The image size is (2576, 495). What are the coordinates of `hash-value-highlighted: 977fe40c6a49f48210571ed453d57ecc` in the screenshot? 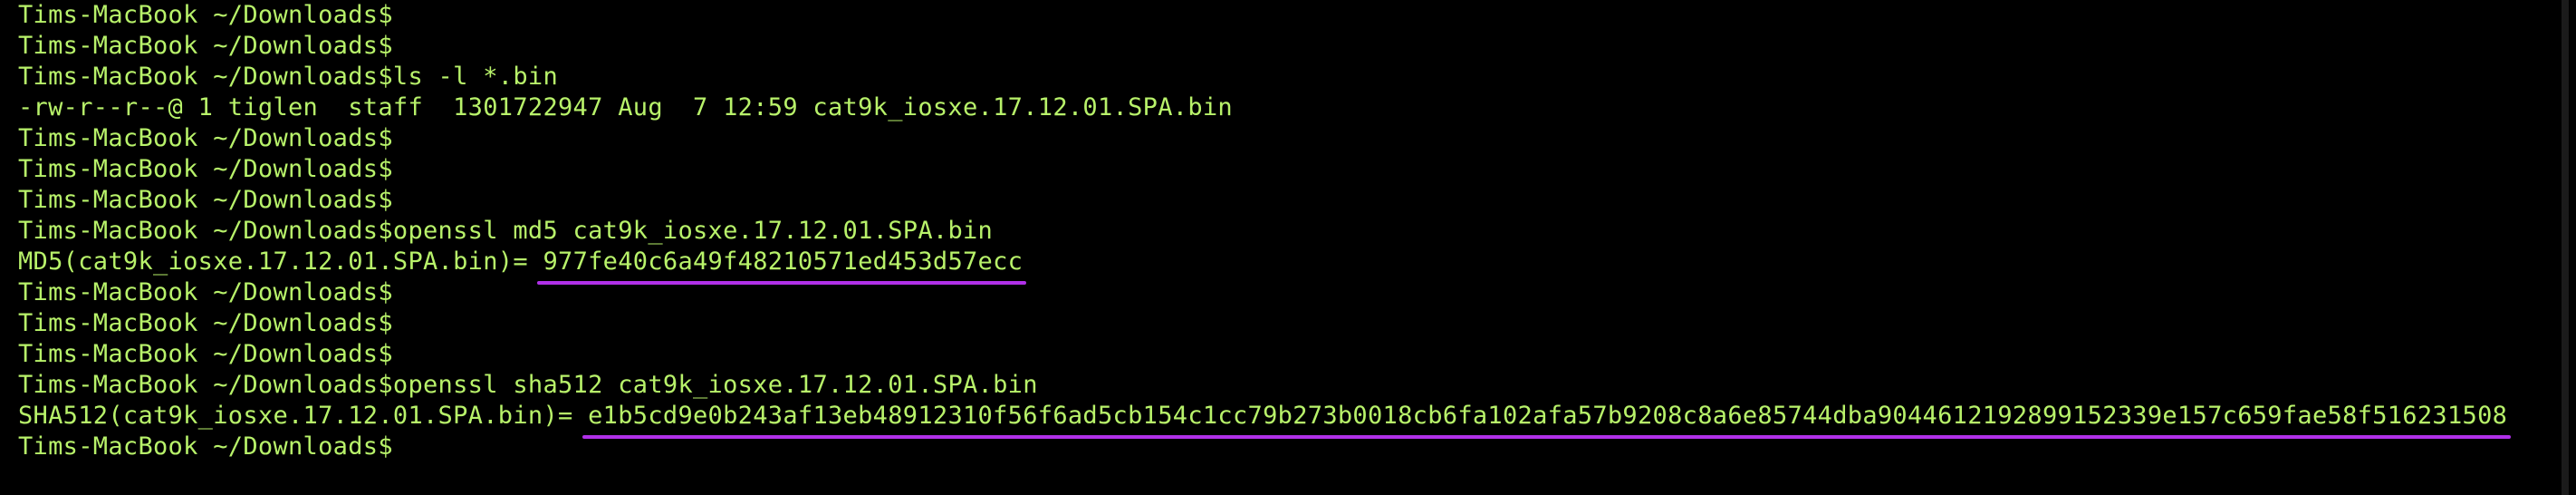 It's located at (782, 266).